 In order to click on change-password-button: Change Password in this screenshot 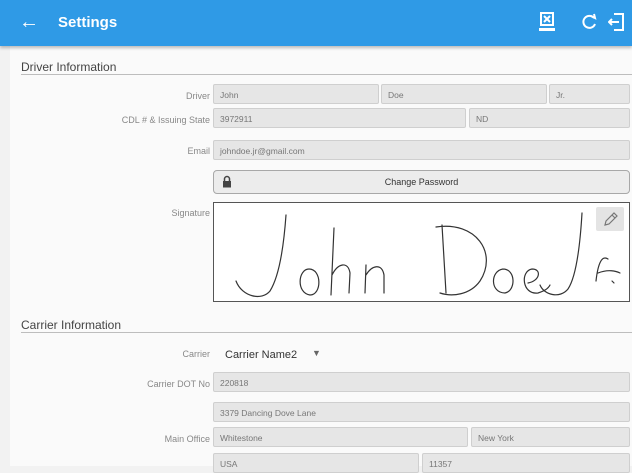, I will do `click(421, 182)`.